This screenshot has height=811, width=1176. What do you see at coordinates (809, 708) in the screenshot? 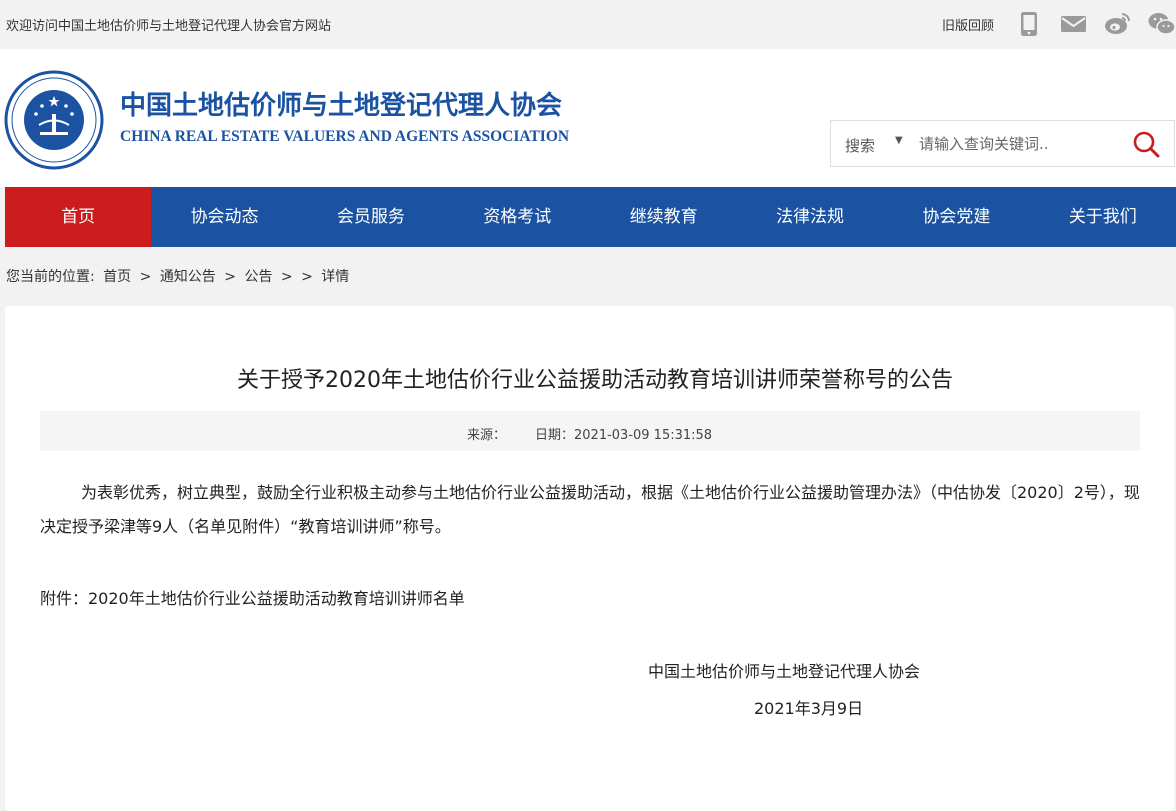
I see `article-sign-date: 2021年3月9日` at bounding box center [809, 708].